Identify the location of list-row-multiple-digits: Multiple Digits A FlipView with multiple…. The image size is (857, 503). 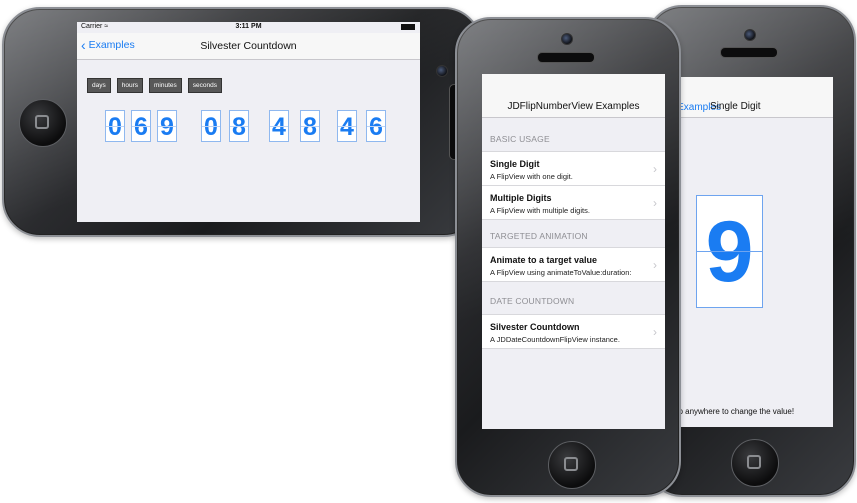
(573, 202).